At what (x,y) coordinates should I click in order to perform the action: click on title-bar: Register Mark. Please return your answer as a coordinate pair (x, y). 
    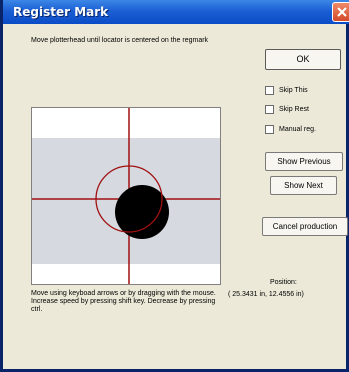
    Looking at the image, I should click on (176, 12).